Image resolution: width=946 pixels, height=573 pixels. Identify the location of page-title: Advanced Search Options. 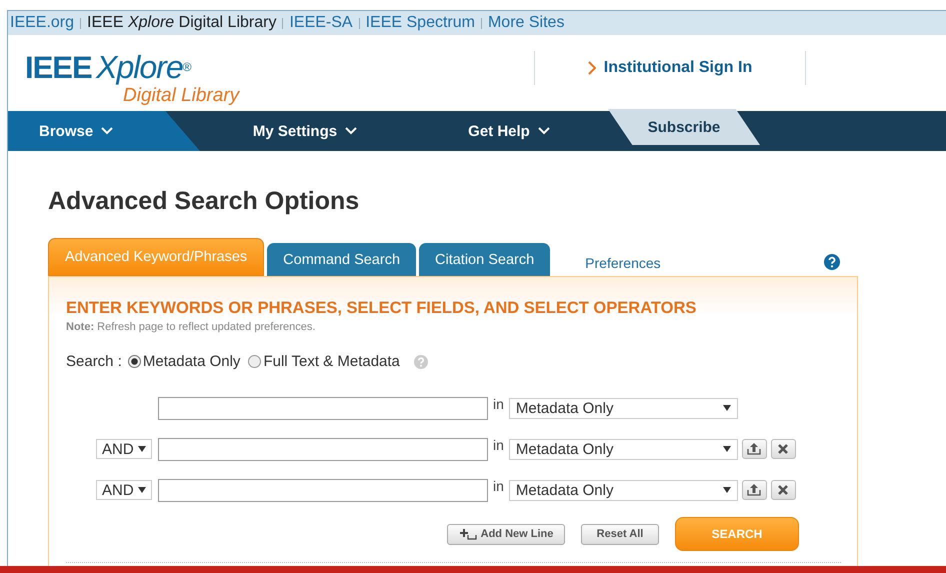
(204, 201).